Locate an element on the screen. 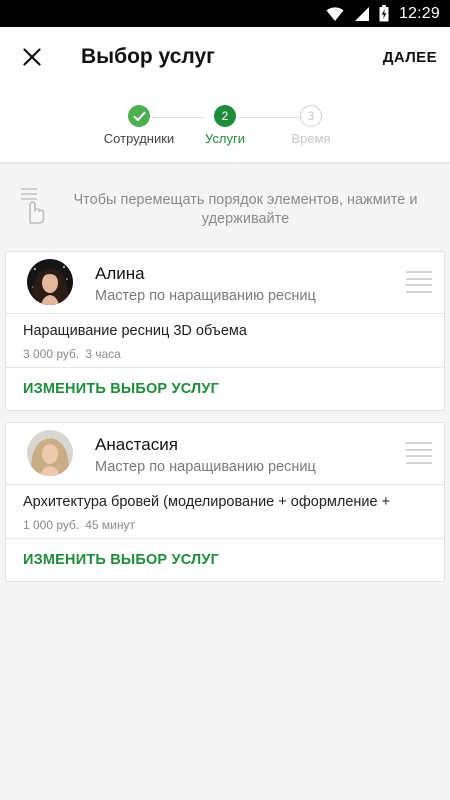 This screenshot has height=800, width=450. wifi-icon is located at coordinates (335, 13).